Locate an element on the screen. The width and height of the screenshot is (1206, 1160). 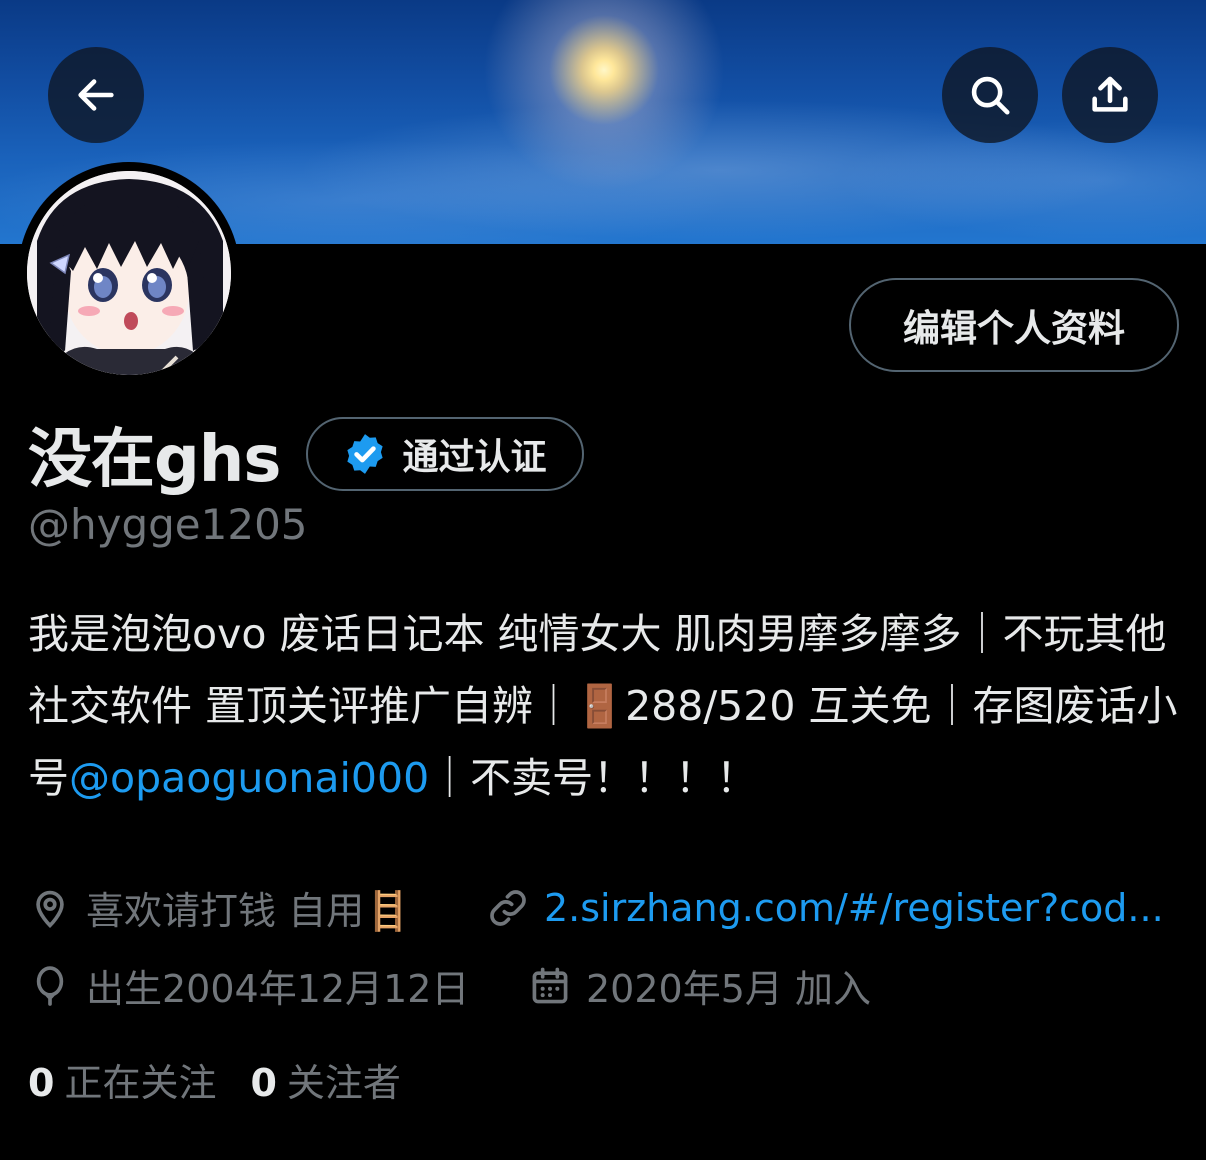
joined-item: 2020年5月 加入 is located at coordinates (699, 985).